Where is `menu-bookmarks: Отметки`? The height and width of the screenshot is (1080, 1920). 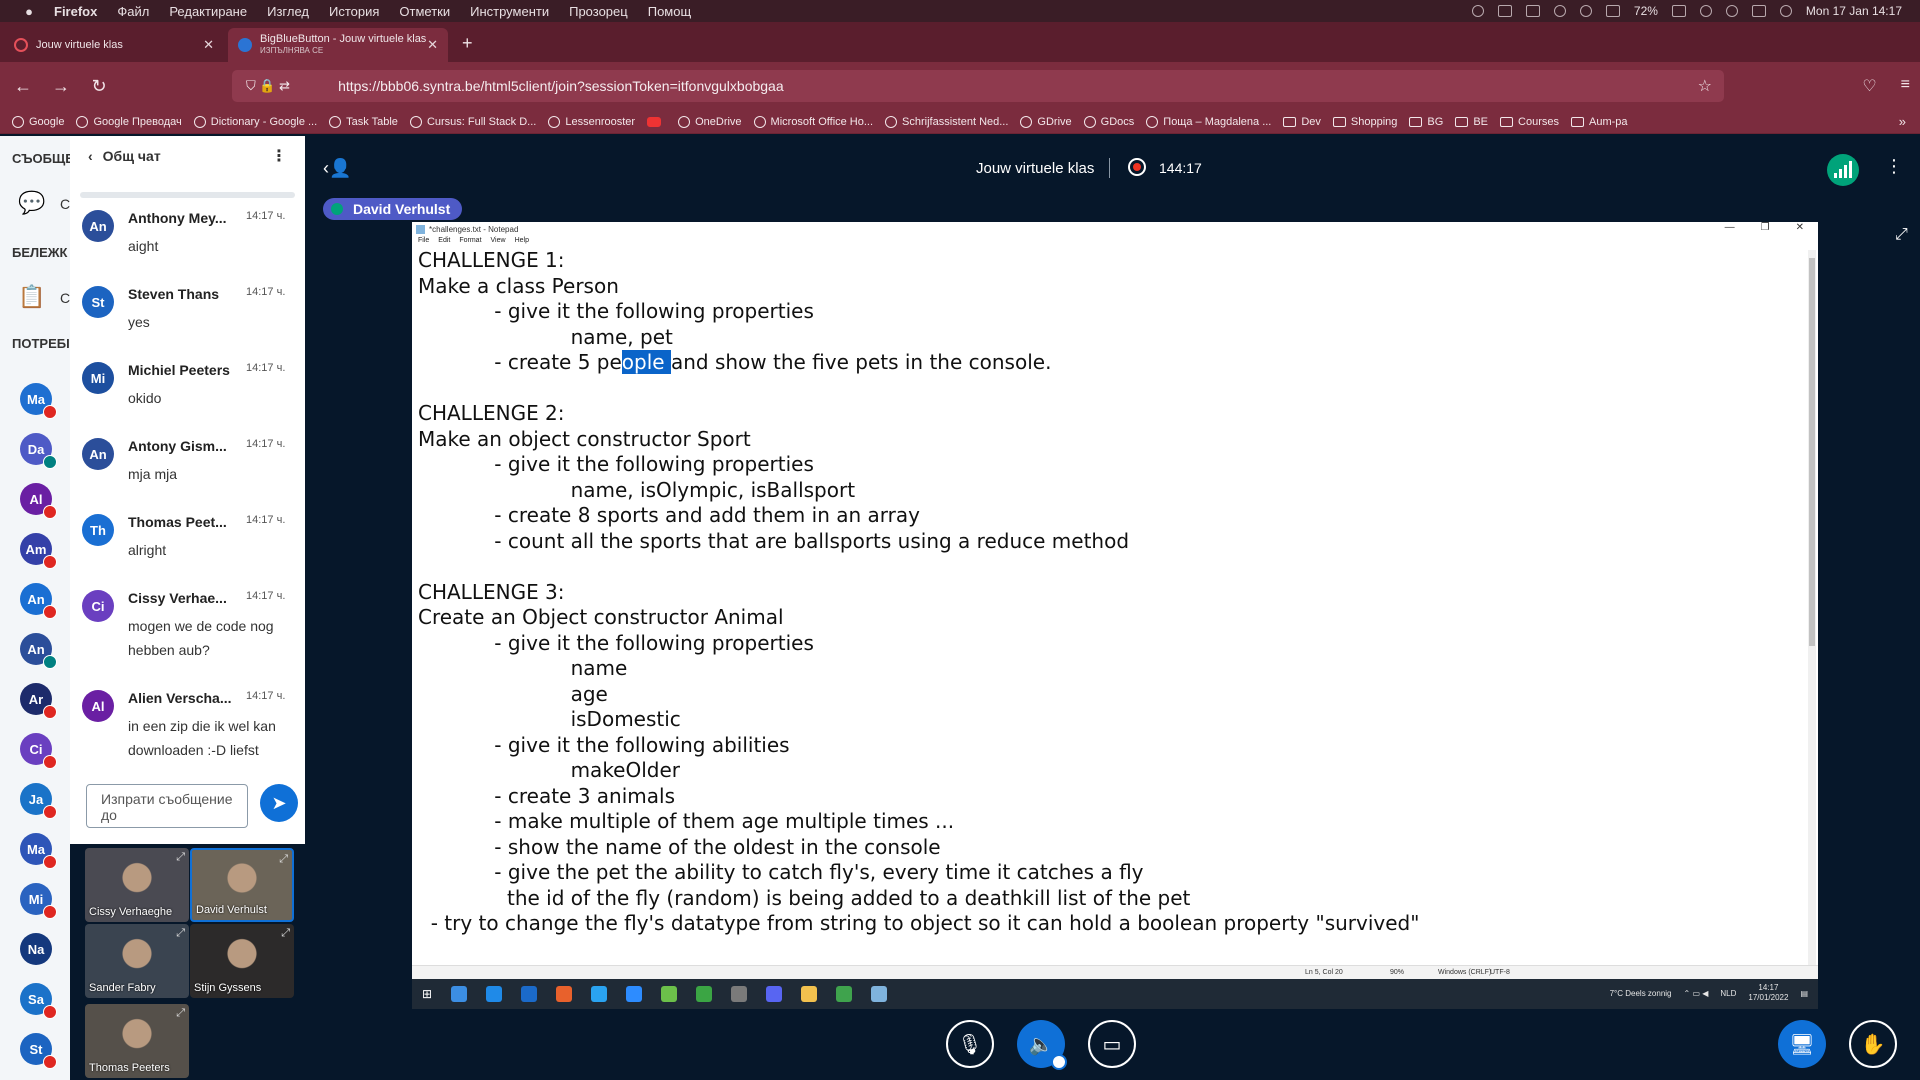 menu-bookmarks: Отметки is located at coordinates (424, 11).